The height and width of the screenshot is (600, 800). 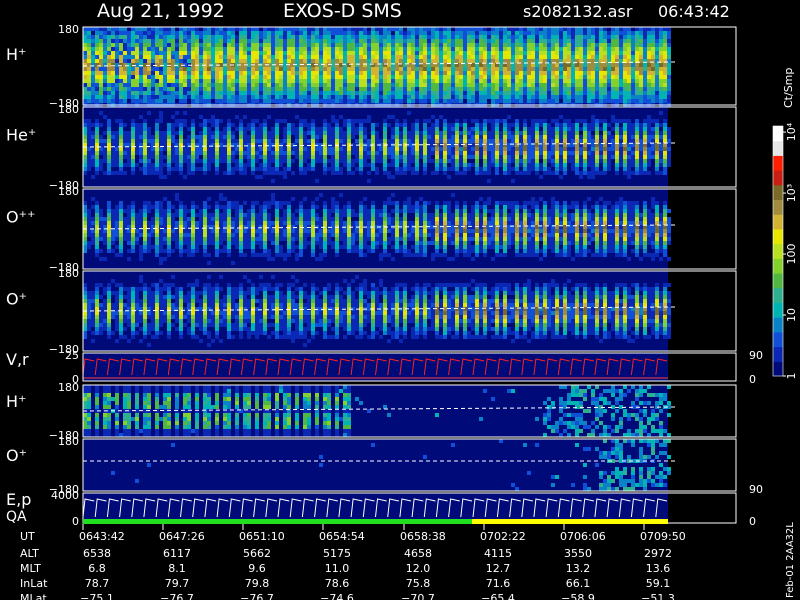 What do you see at coordinates (371, 66) in the screenshot?
I see `panel-0: 180−180H⁺` at bounding box center [371, 66].